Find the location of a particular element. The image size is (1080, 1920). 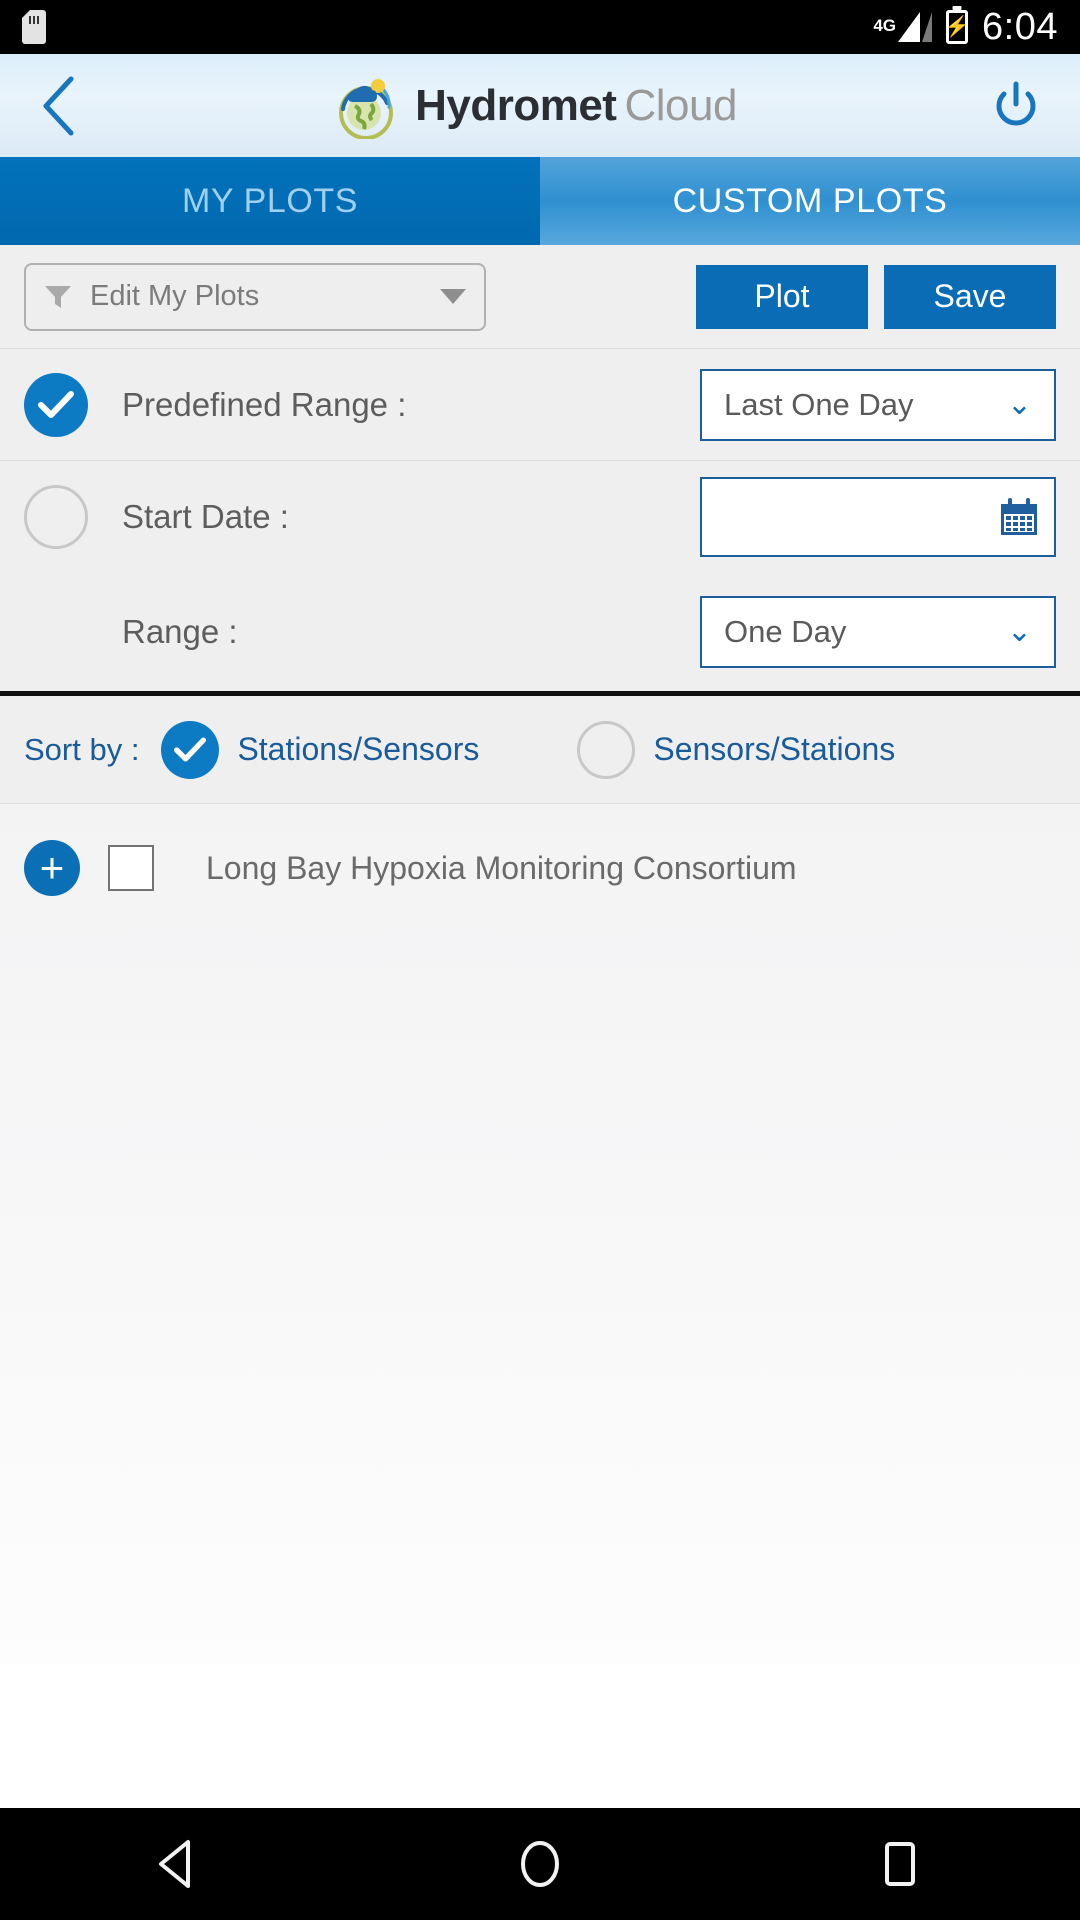

signal-bars-icon: 4G is located at coordinates (903, 27).